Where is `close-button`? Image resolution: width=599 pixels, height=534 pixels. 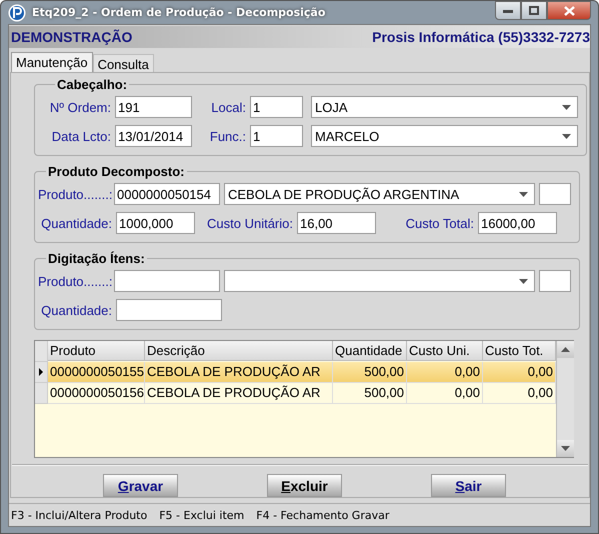
close-button is located at coordinates (569, 10).